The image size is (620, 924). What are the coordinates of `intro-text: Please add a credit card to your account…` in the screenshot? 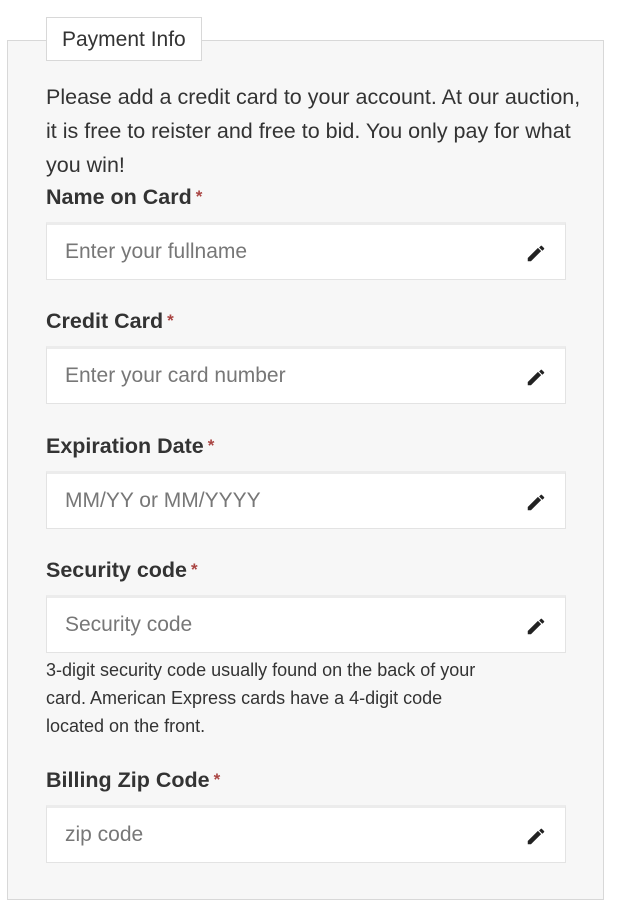 It's located at (313, 131).